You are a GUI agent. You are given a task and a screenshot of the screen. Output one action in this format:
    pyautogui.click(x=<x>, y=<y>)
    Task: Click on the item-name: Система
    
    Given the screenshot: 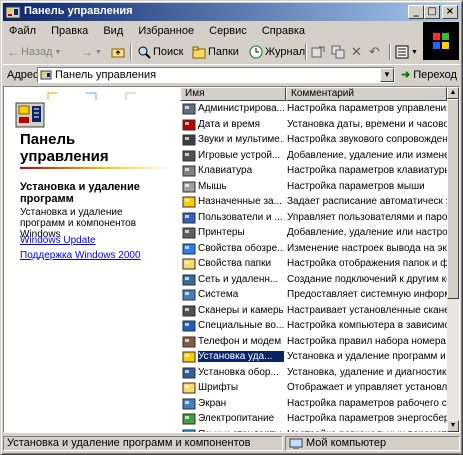 What is the action you would take?
    pyautogui.click(x=218, y=294)
    